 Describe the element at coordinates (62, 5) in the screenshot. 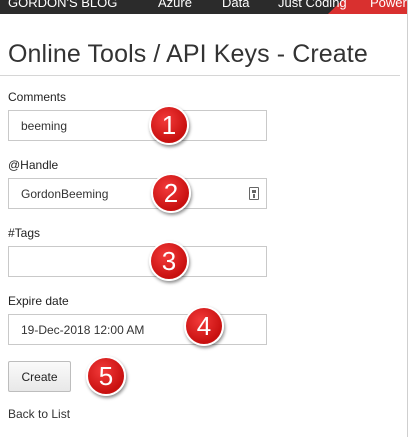

I see `nav-brand-link: GORDON'S BLOG` at that location.